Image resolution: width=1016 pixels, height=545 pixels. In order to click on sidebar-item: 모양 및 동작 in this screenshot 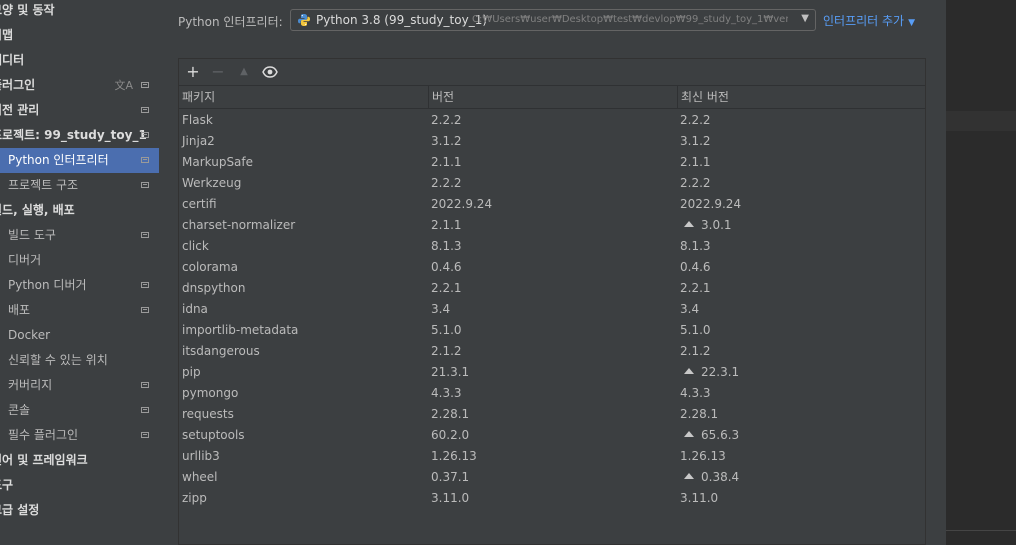, I will do `click(79, 11)`.